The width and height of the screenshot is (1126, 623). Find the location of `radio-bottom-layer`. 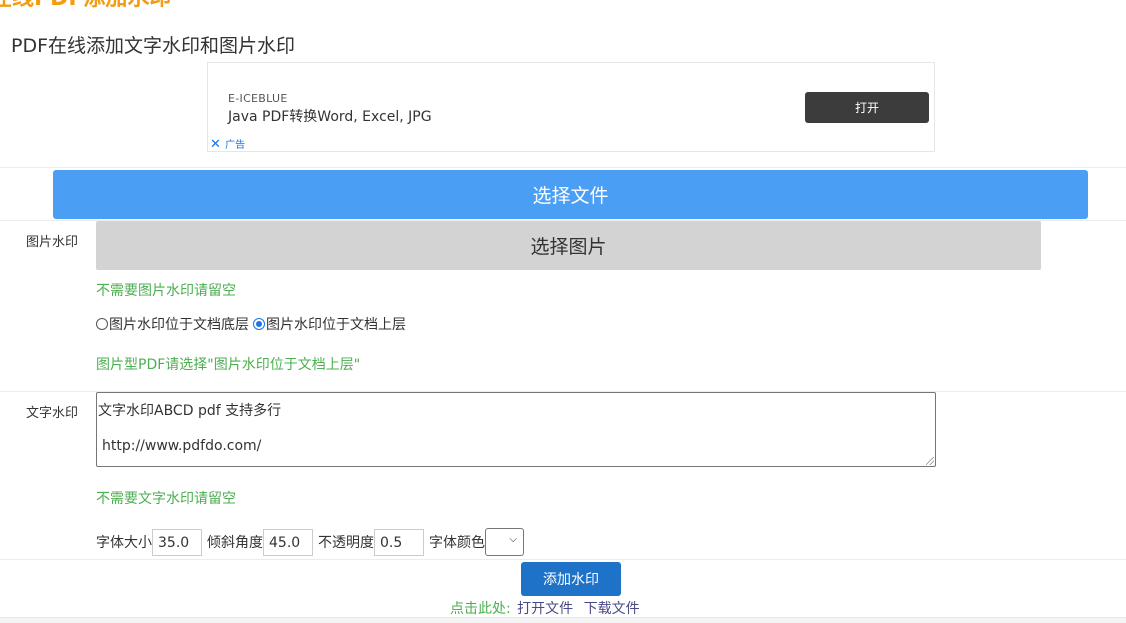

radio-bottom-layer is located at coordinates (102, 324).